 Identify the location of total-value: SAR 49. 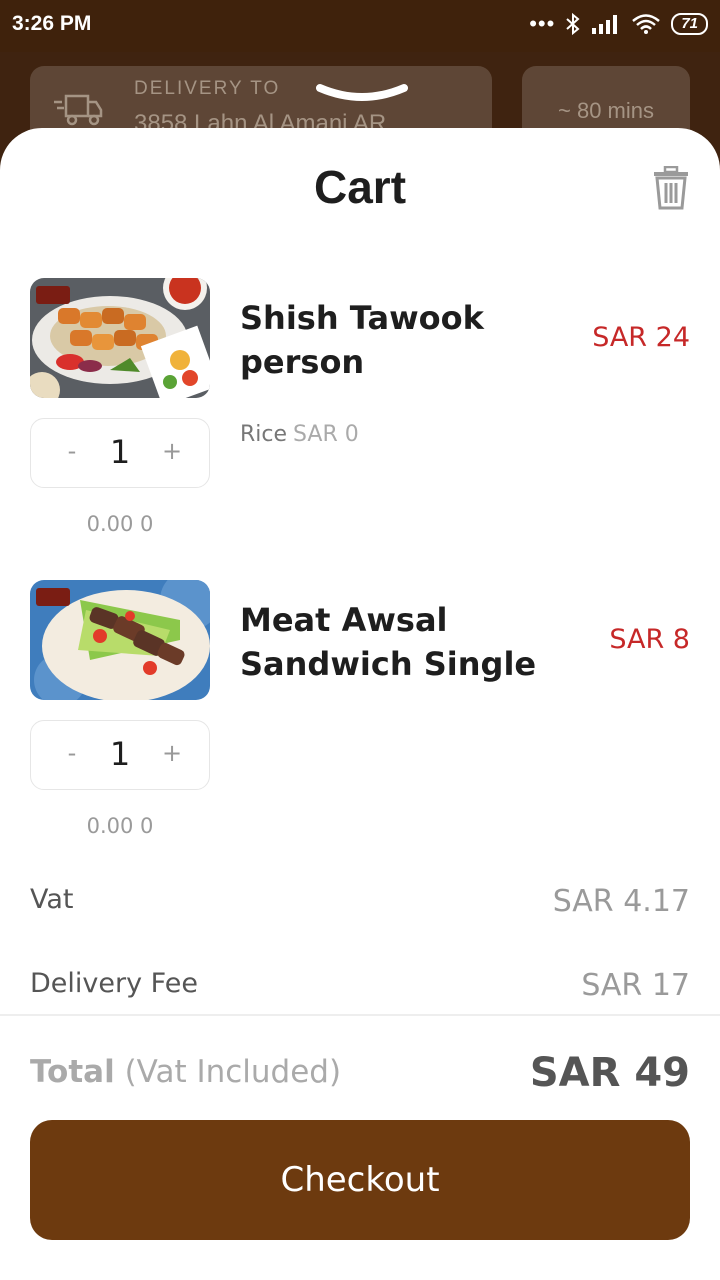
(609, 1073).